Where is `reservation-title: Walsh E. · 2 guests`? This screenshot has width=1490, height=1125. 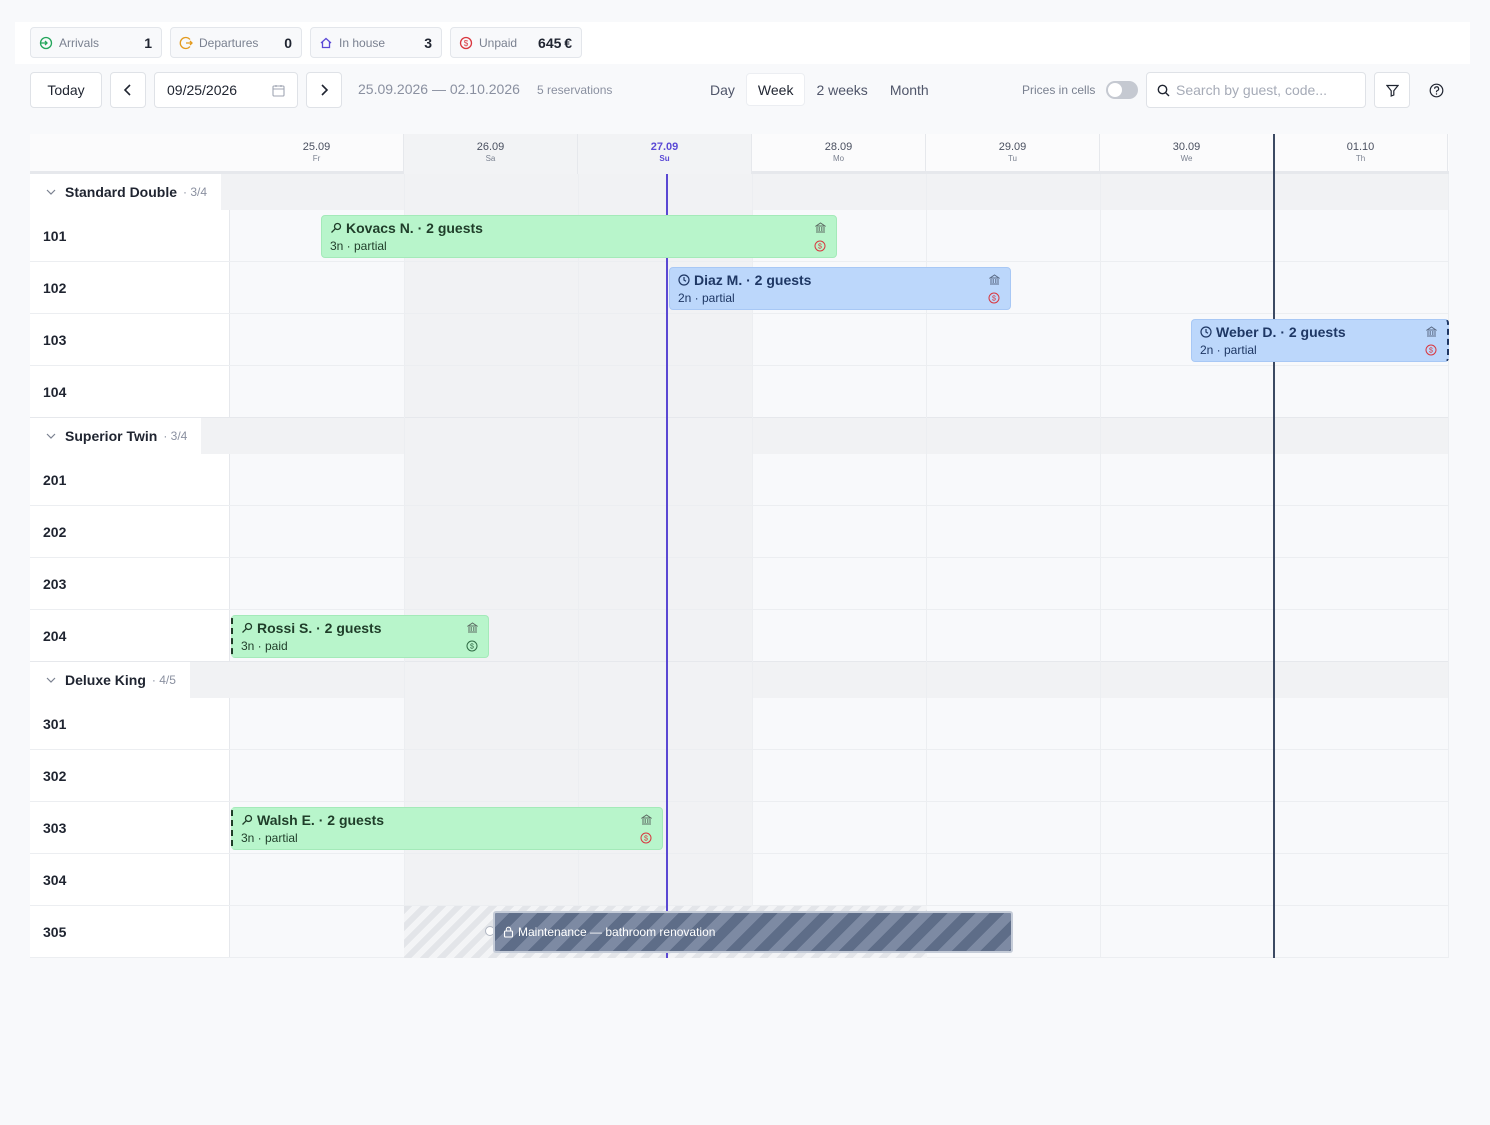 reservation-title: Walsh E. · 2 guests is located at coordinates (321, 820).